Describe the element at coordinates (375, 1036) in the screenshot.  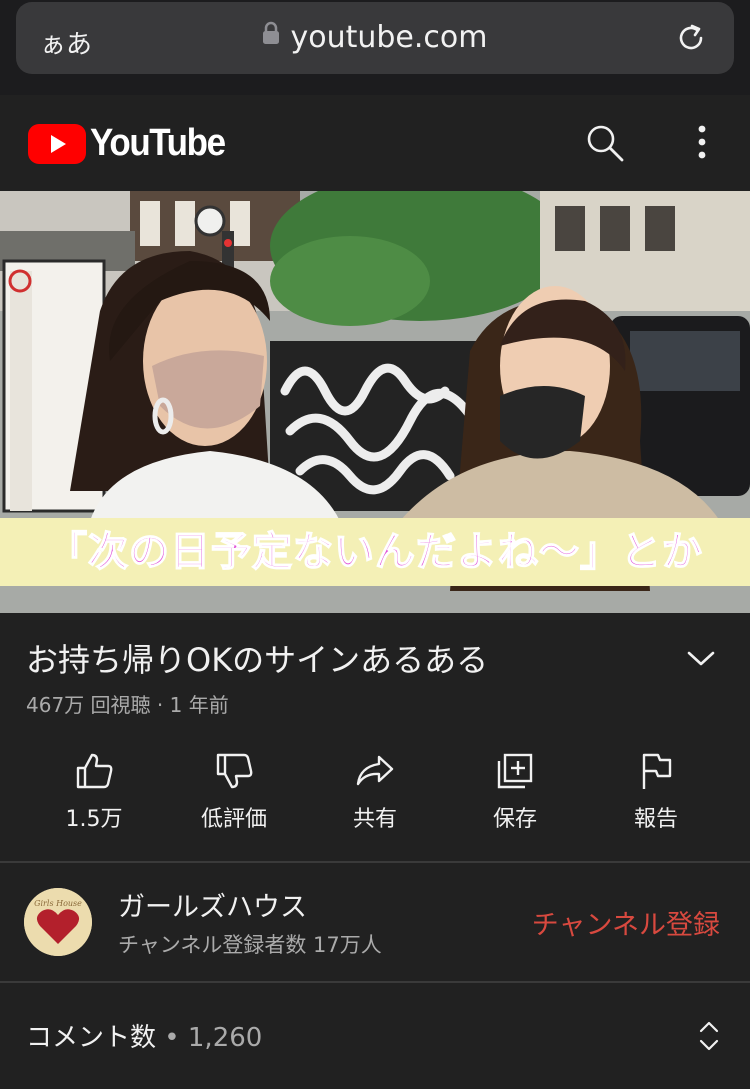
I see `comments-row: コメント数 • 1,260` at that location.